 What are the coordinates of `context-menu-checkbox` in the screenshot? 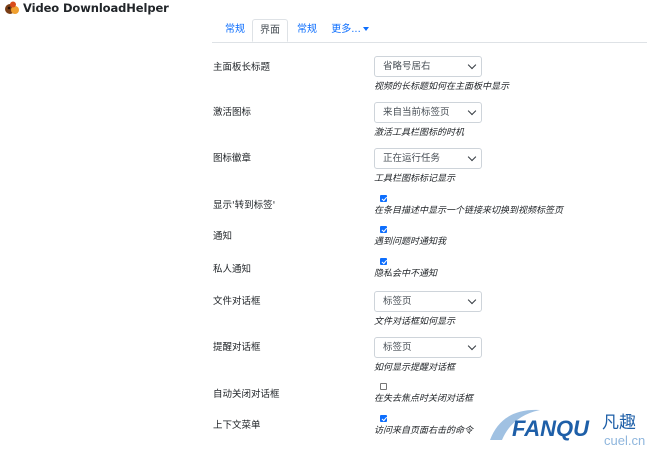 It's located at (383, 418).